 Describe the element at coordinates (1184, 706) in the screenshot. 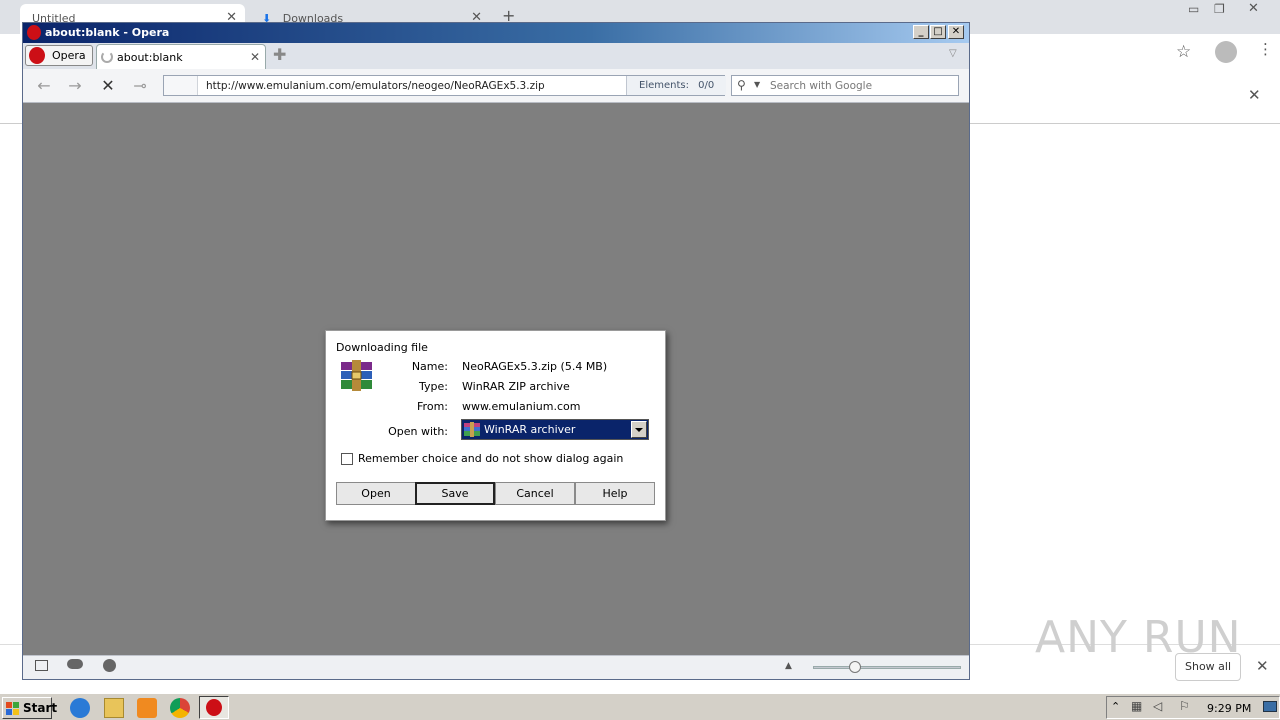

I see `action-center-flag-icon: ⚐` at that location.